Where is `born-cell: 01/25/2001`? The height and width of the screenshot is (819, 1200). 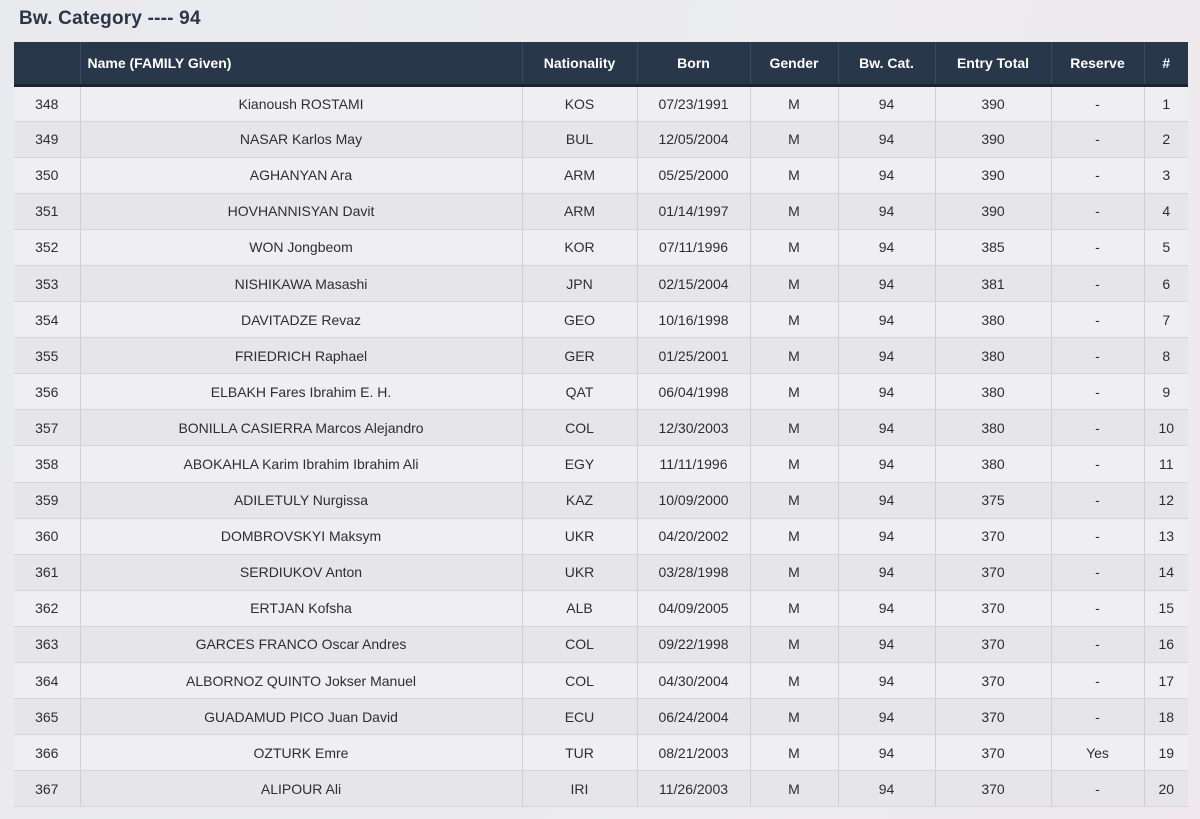 born-cell: 01/25/2001 is located at coordinates (694, 356).